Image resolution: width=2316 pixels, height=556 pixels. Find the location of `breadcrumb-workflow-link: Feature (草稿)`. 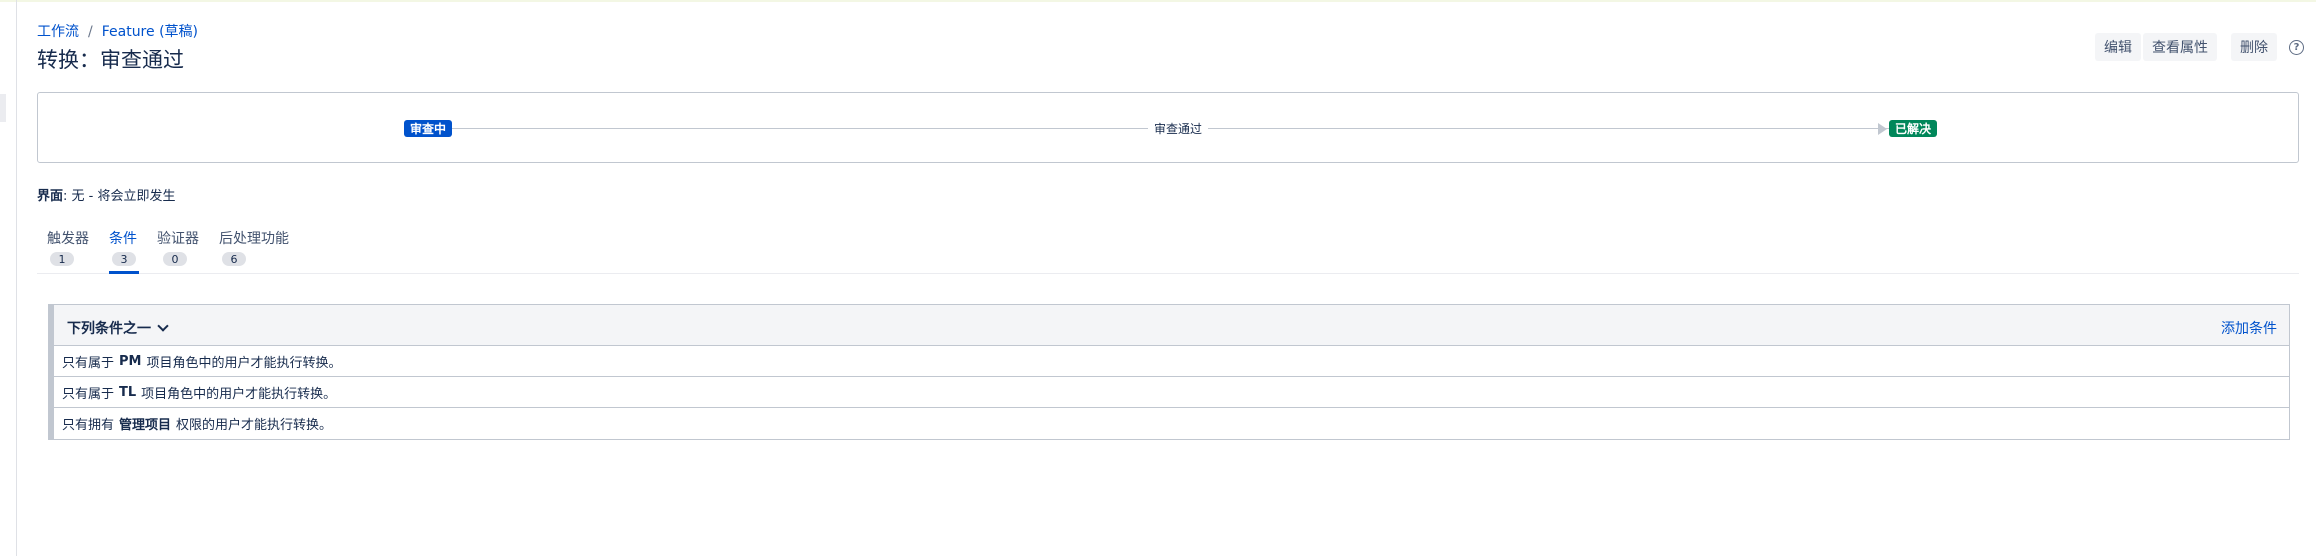

breadcrumb-workflow-link: Feature (草稿) is located at coordinates (150, 32).